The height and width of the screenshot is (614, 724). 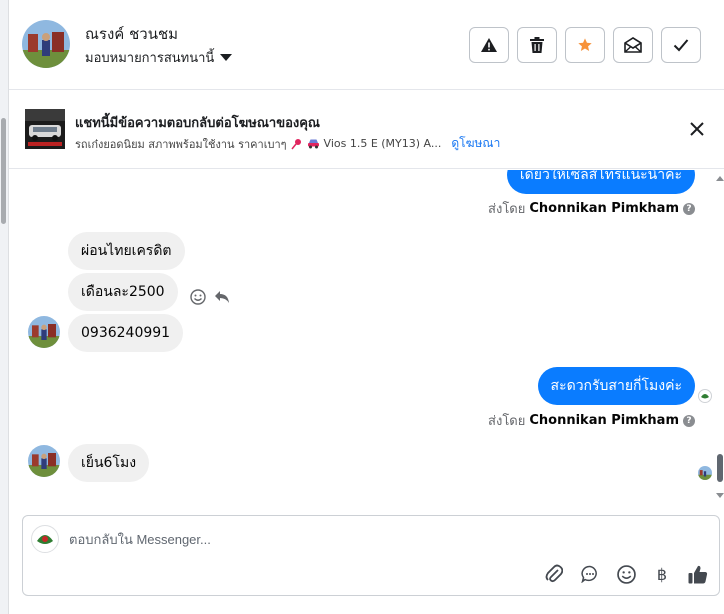 I want to click on pushpin-icon, so click(x=295, y=143).